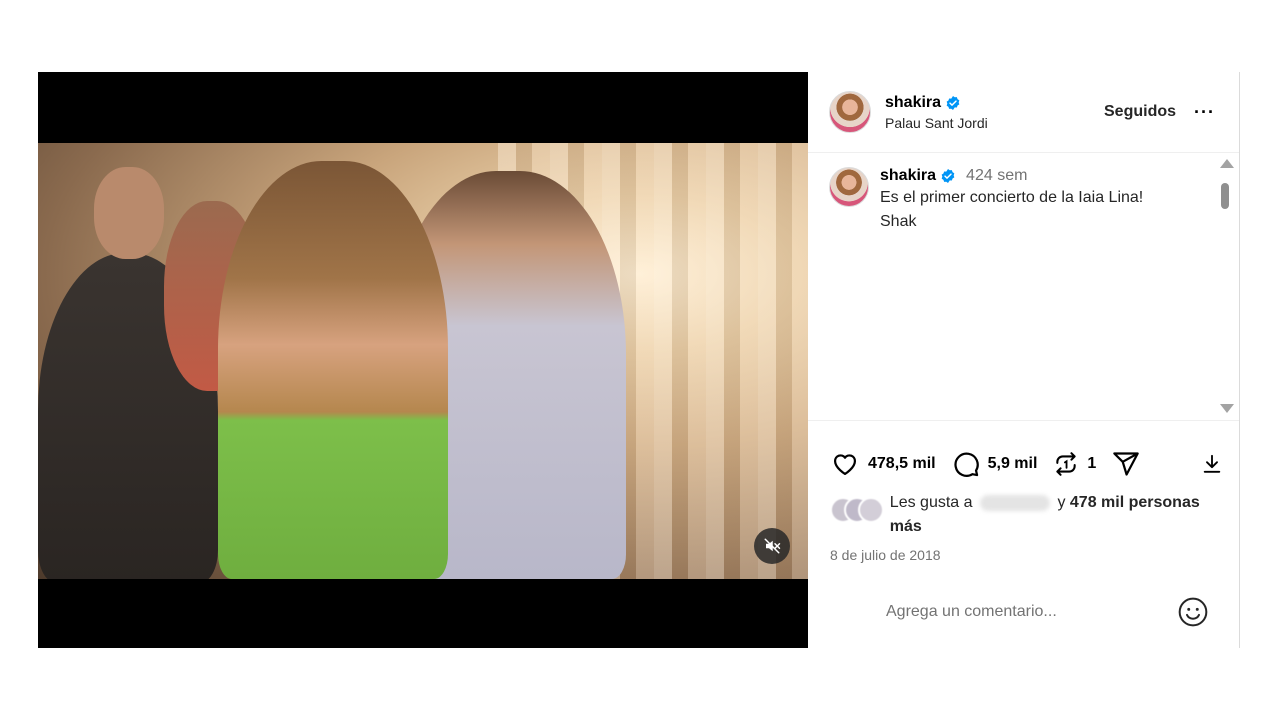 This screenshot has height=720, width=1280. What do you see at coordinates (129, 213) in the screenshot?
I see `man-head` at bounding box center [129, 213].